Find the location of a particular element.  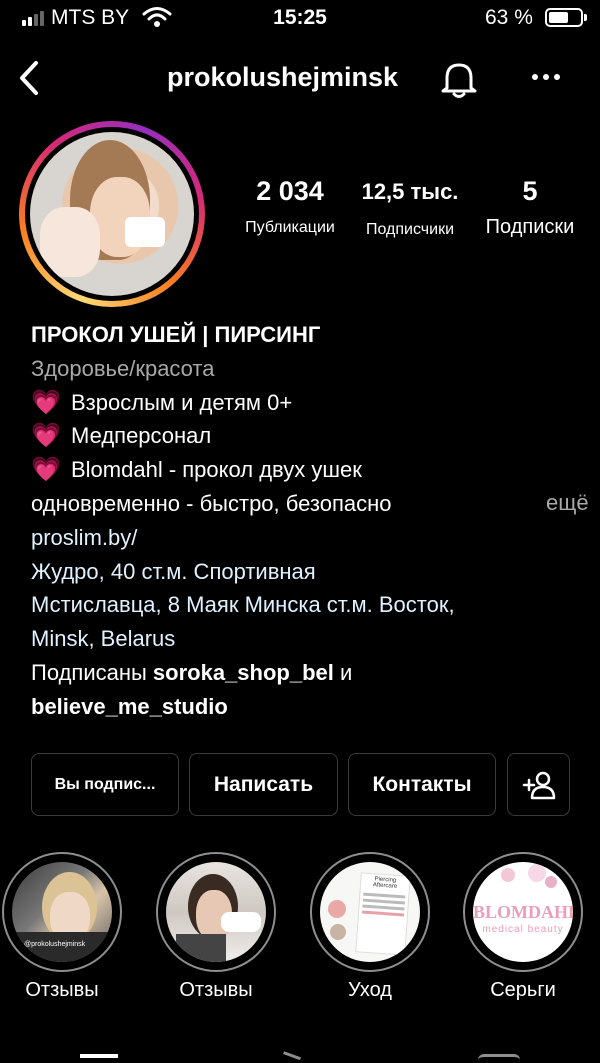

add-person-icon is located at coordinates (538, 785).